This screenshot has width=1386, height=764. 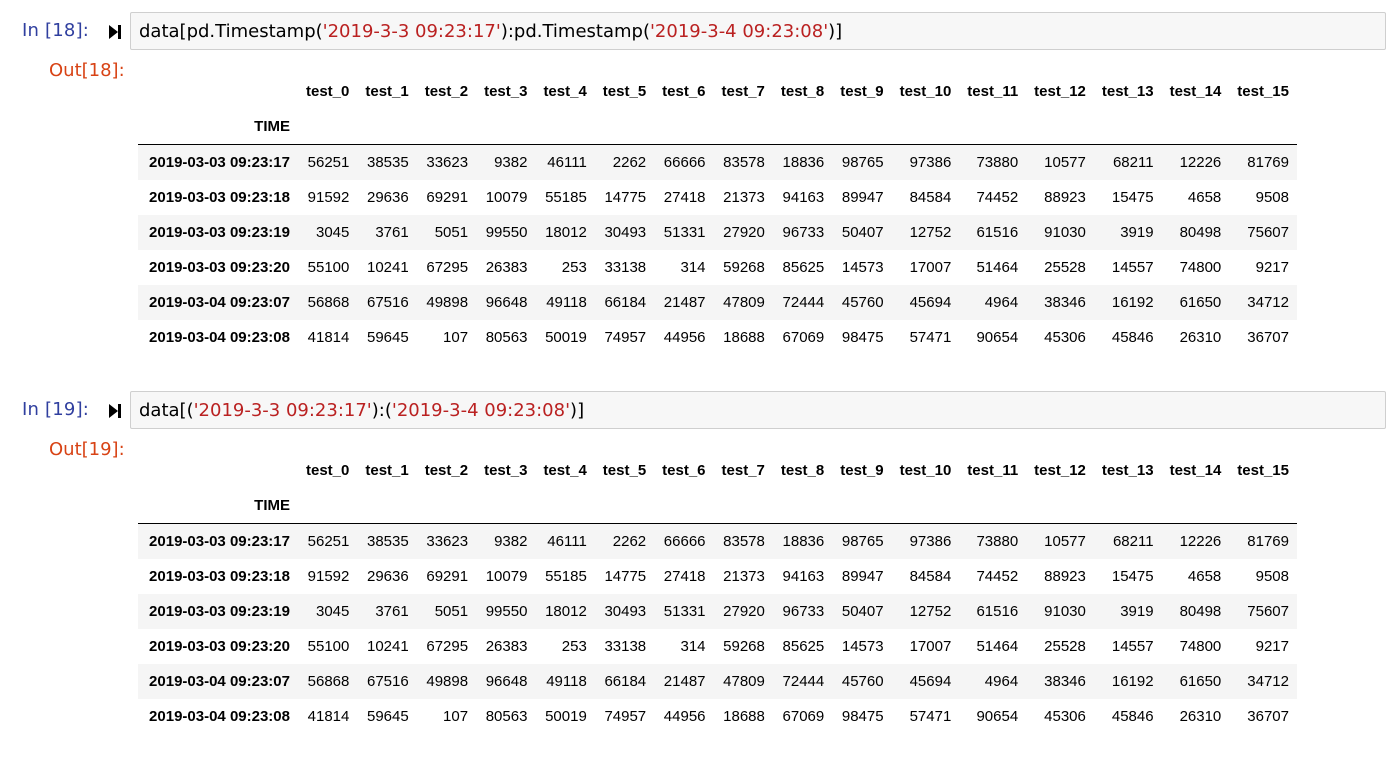 What do you see at coordinates (282, 410) in the screenshot?
I see `code-string-token: '2019-3-3 09:23:17'` at bounding box center [282, 410].